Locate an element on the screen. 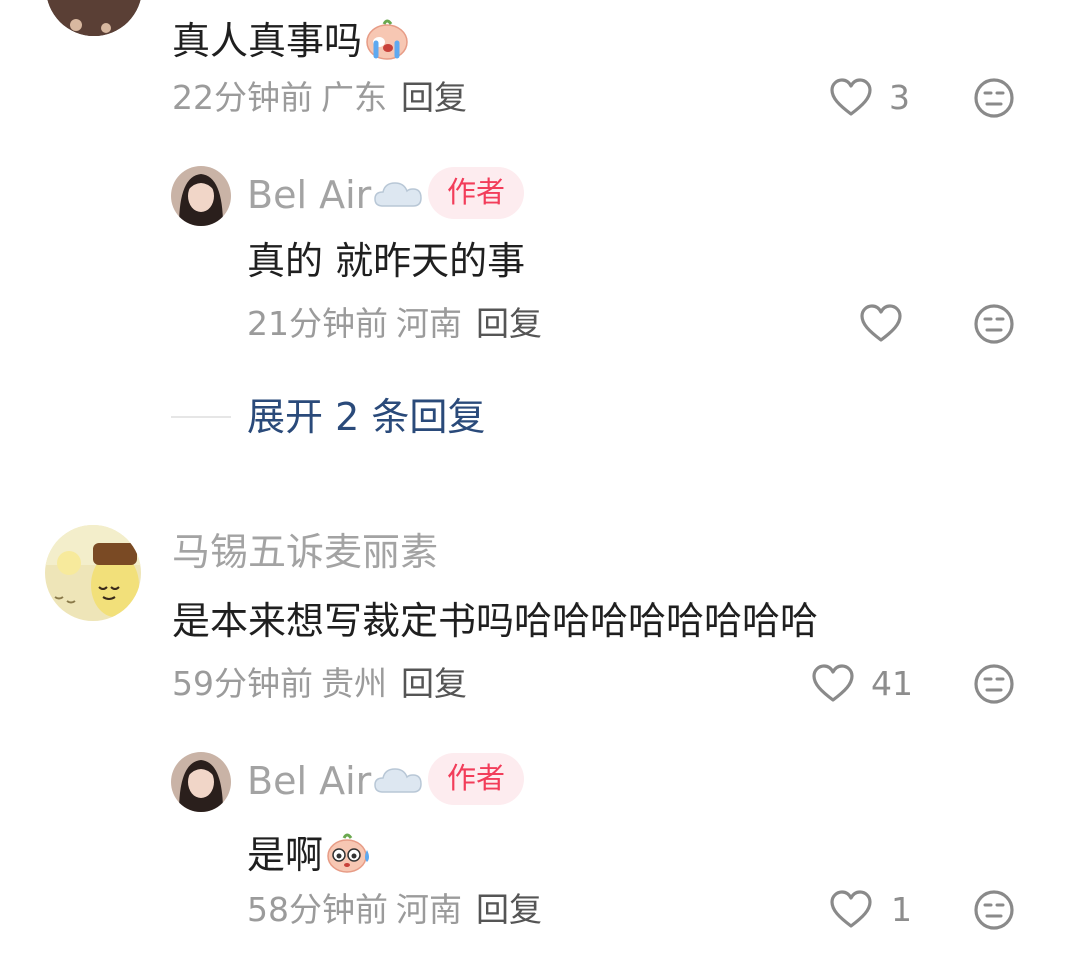  reply-meta: 58分钟前 河南 回复 is located at coordinates (394, 909).